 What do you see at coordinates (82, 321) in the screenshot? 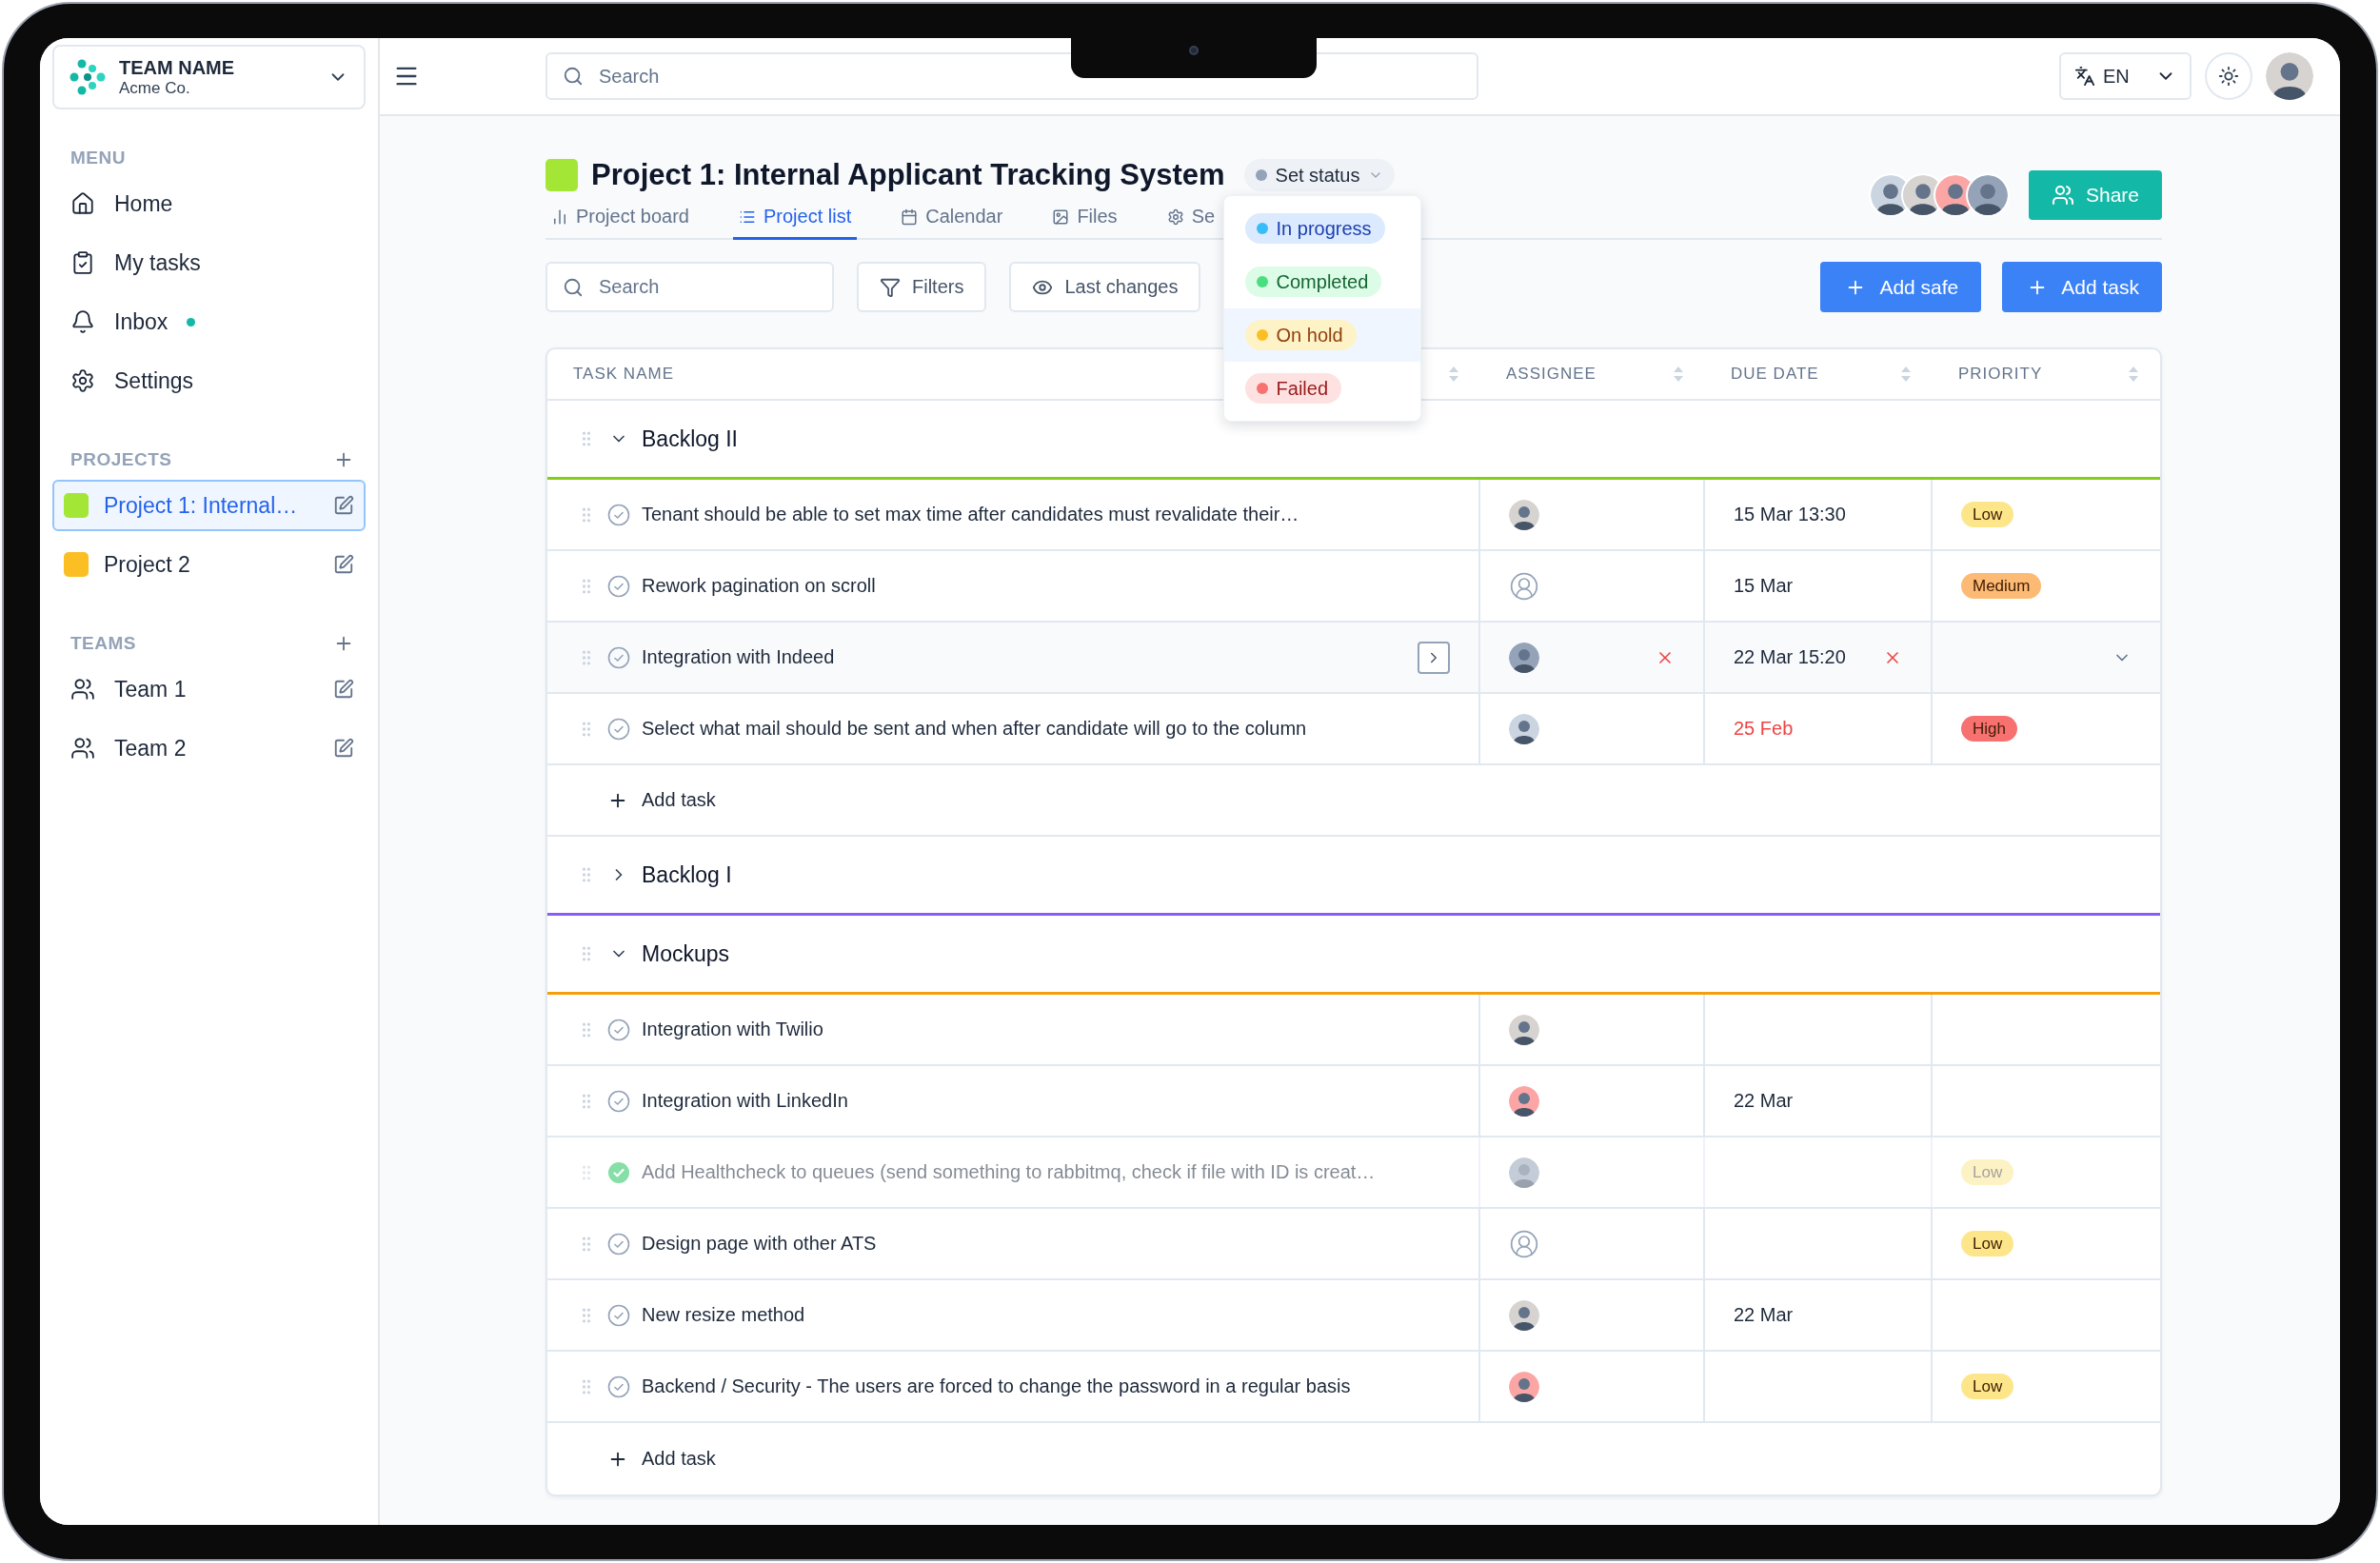
I see `bell-icon` at bounding box center [82, 321].